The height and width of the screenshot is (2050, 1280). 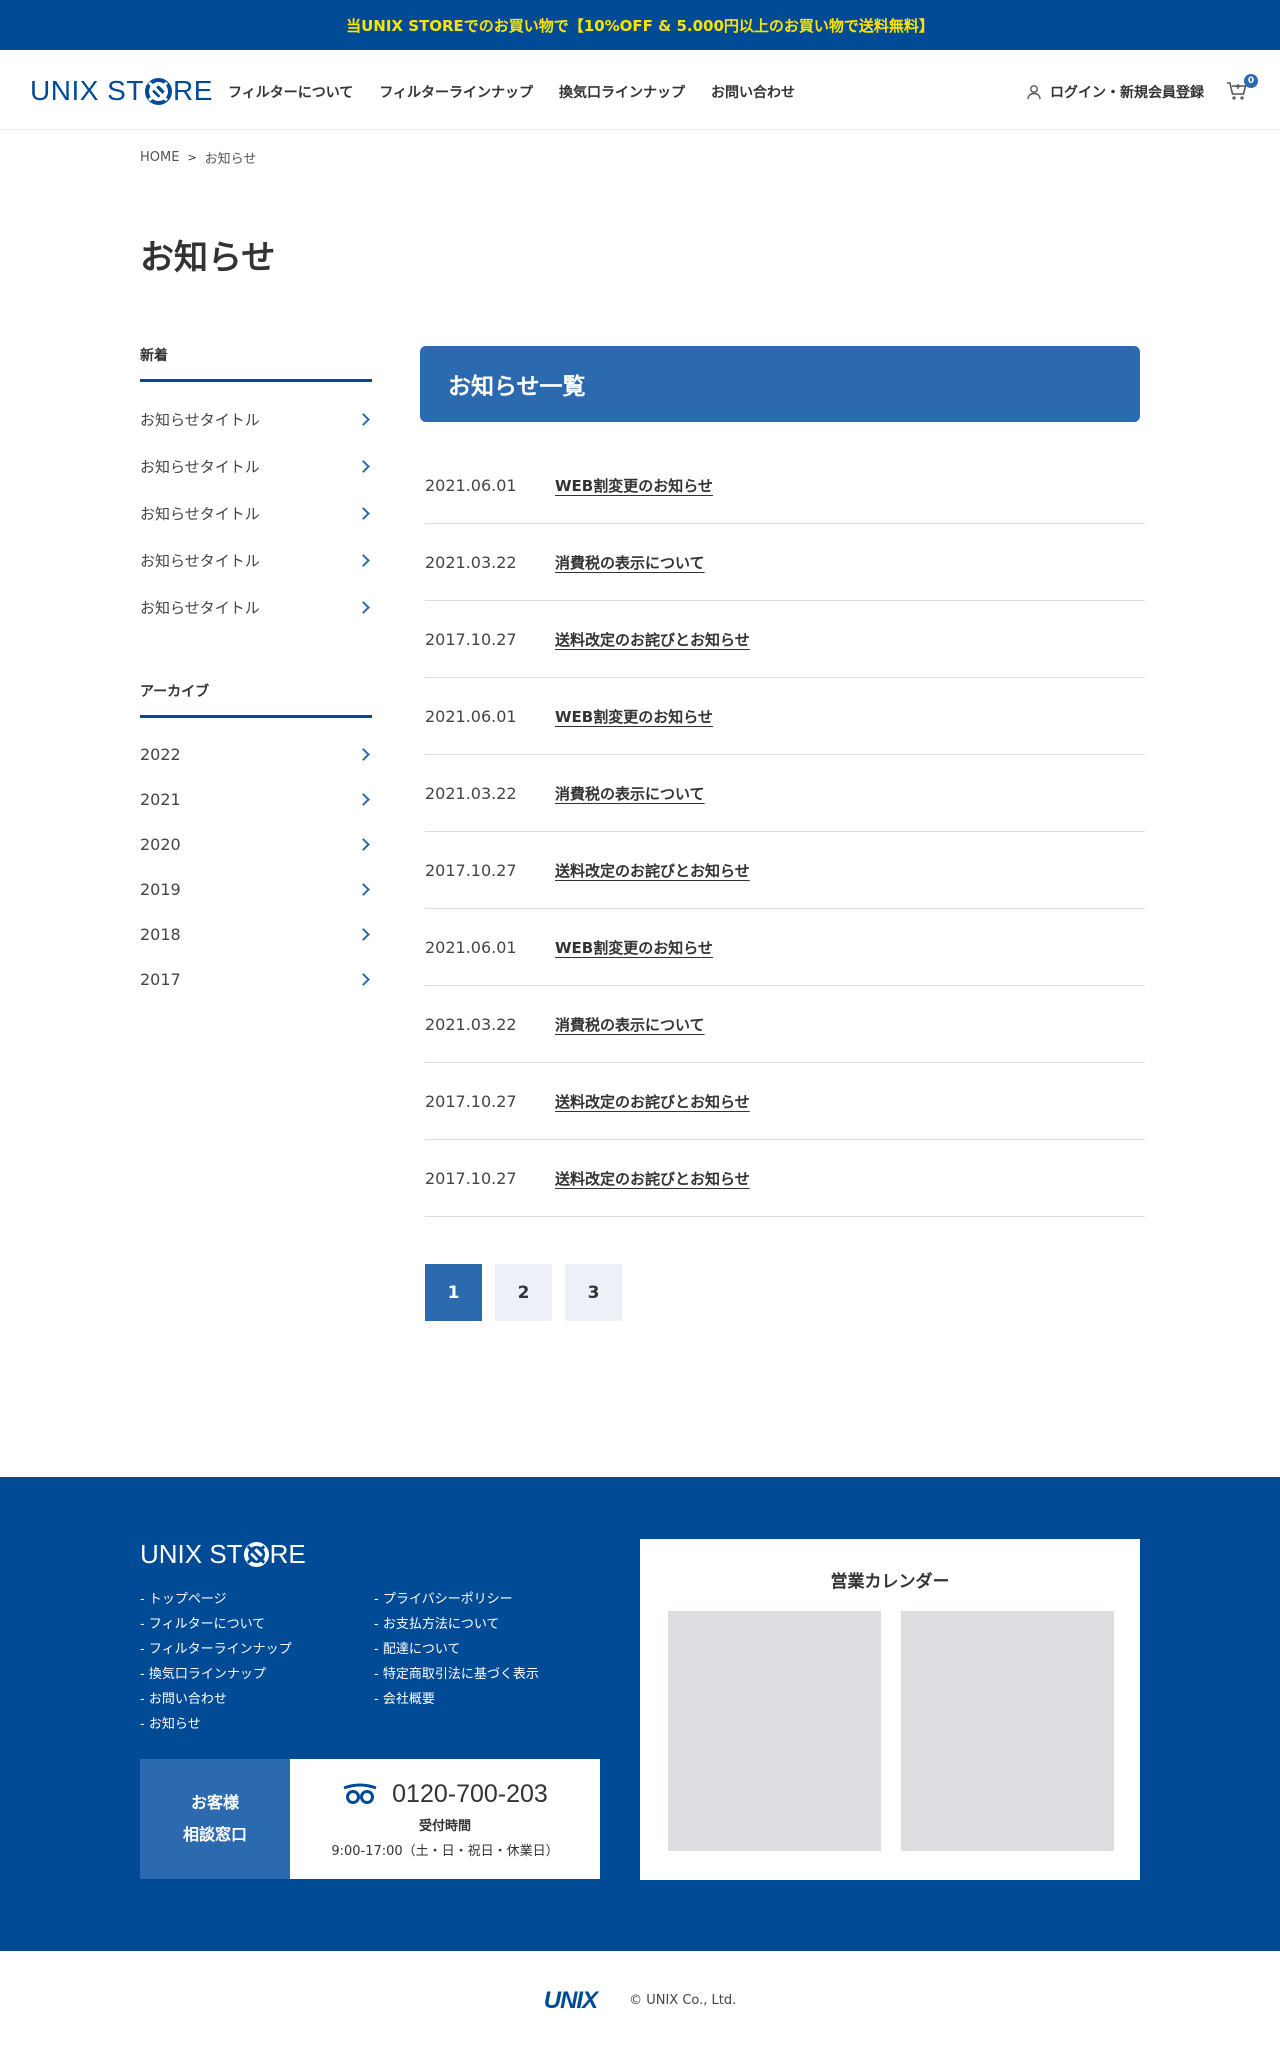 What do you see at coordinates (1242, 89) in the screenshot?
I see `cart-button: 0` at bounding box center [1242, 89].